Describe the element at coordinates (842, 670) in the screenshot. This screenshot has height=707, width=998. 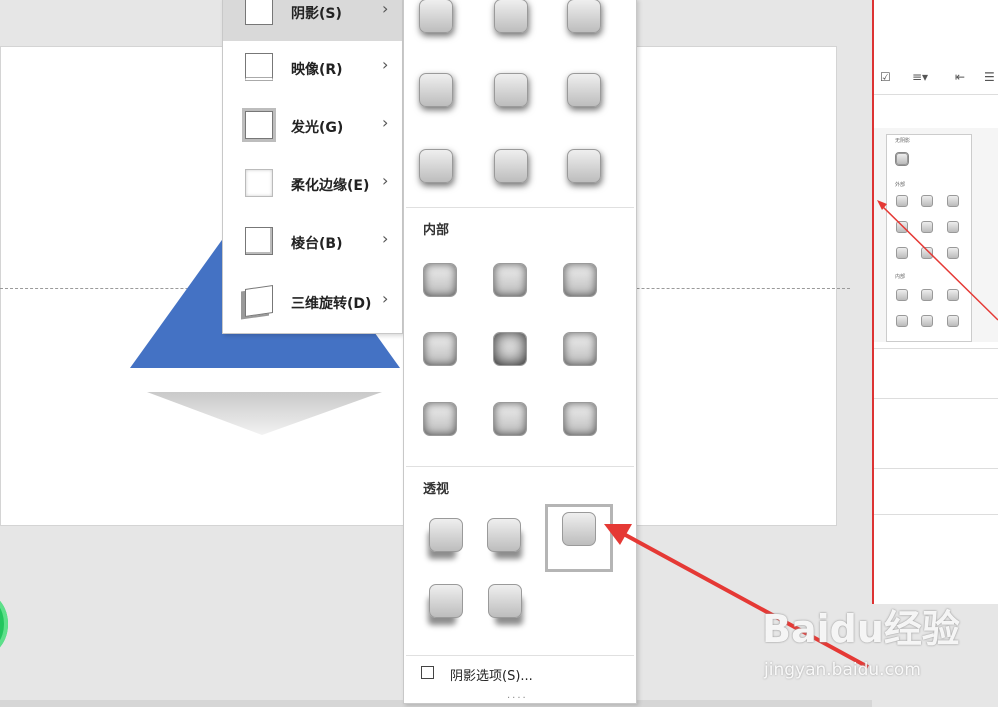
I see `watermark-url: jingyan.baidu.com` at that location.